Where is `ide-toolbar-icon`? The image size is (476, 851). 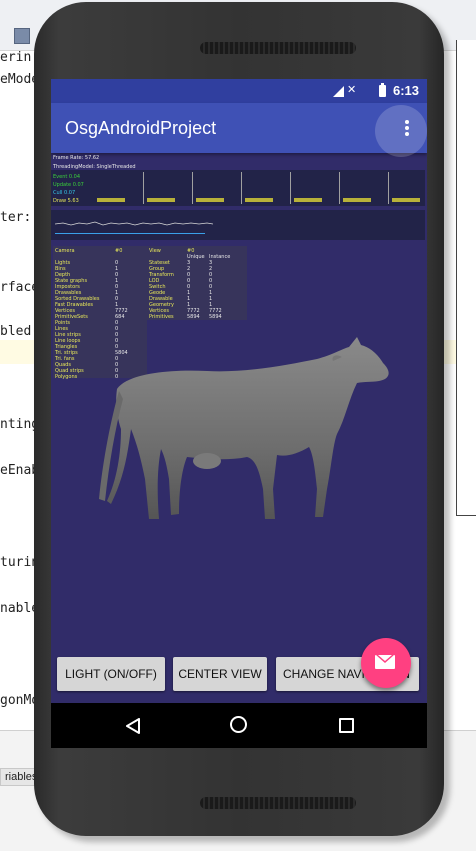 ide-toolbar-icon is located at coordinates (22, 36).